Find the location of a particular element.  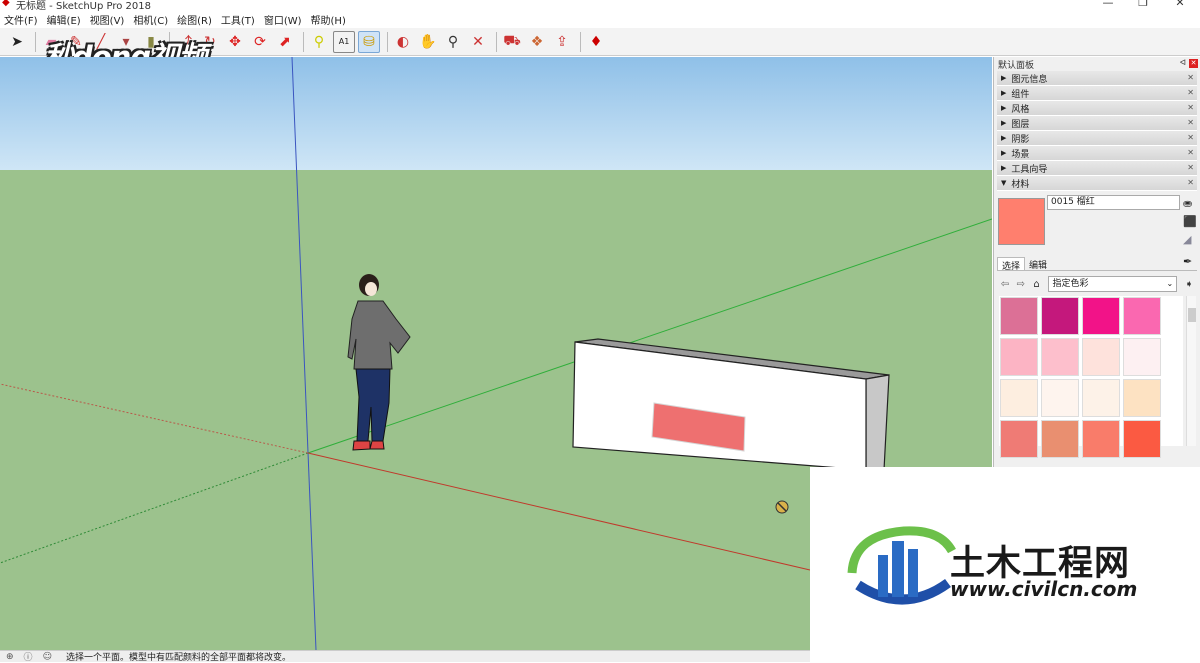

back-arrow-icon: ⇦ is located at coordinates (1005, 284).